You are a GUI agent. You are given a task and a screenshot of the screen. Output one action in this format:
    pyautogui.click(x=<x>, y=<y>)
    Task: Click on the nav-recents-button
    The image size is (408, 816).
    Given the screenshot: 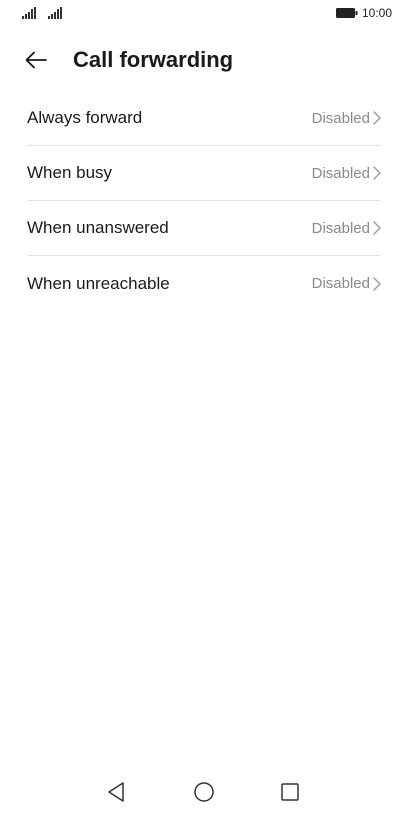 What is the action you would take?
    pyautogui.click(x=290, y=792)
    